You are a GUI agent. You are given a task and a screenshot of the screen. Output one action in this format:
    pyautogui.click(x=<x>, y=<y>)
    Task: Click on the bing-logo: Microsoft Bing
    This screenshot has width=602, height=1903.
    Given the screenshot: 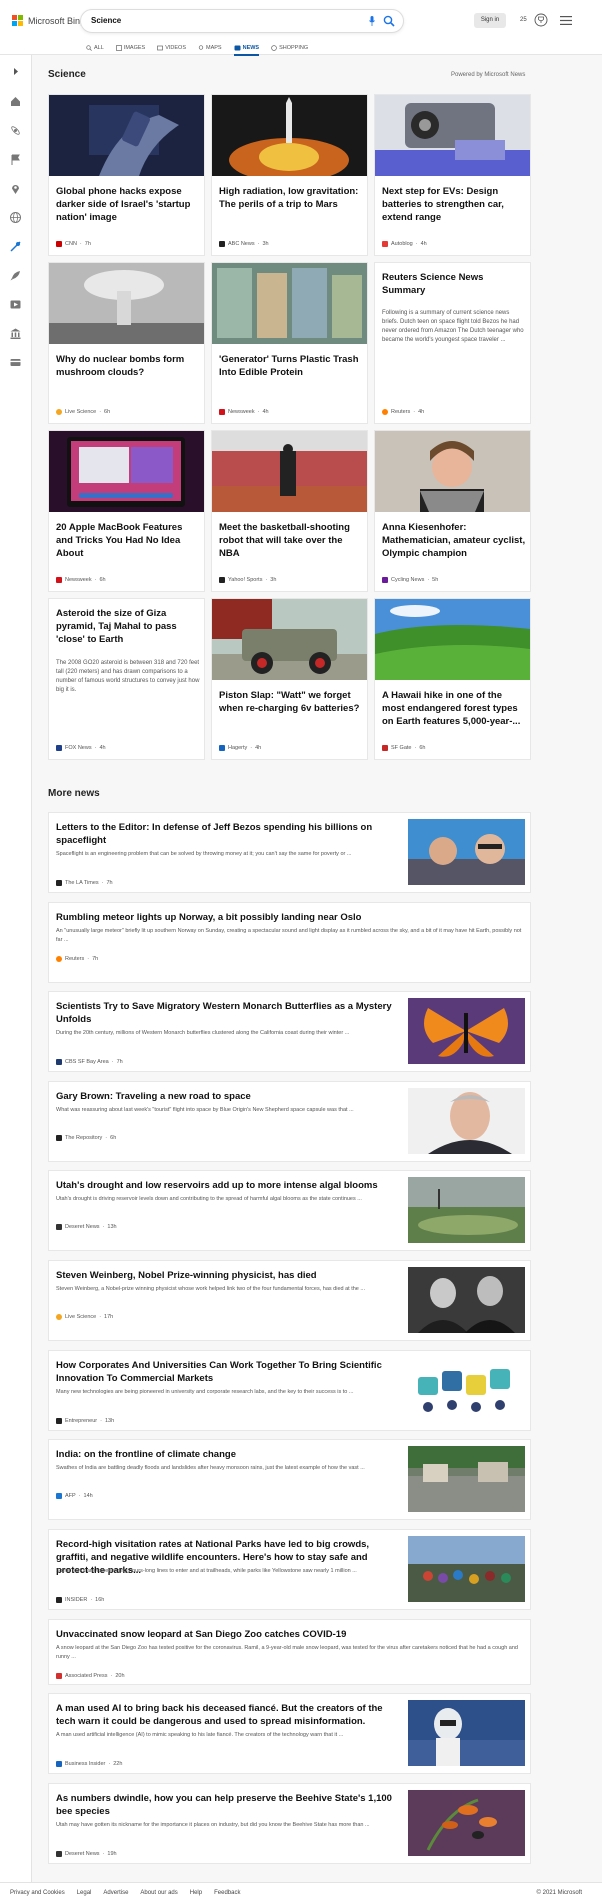 What is the action you would take?
    pyautogui.click(x=48, y=20)
    